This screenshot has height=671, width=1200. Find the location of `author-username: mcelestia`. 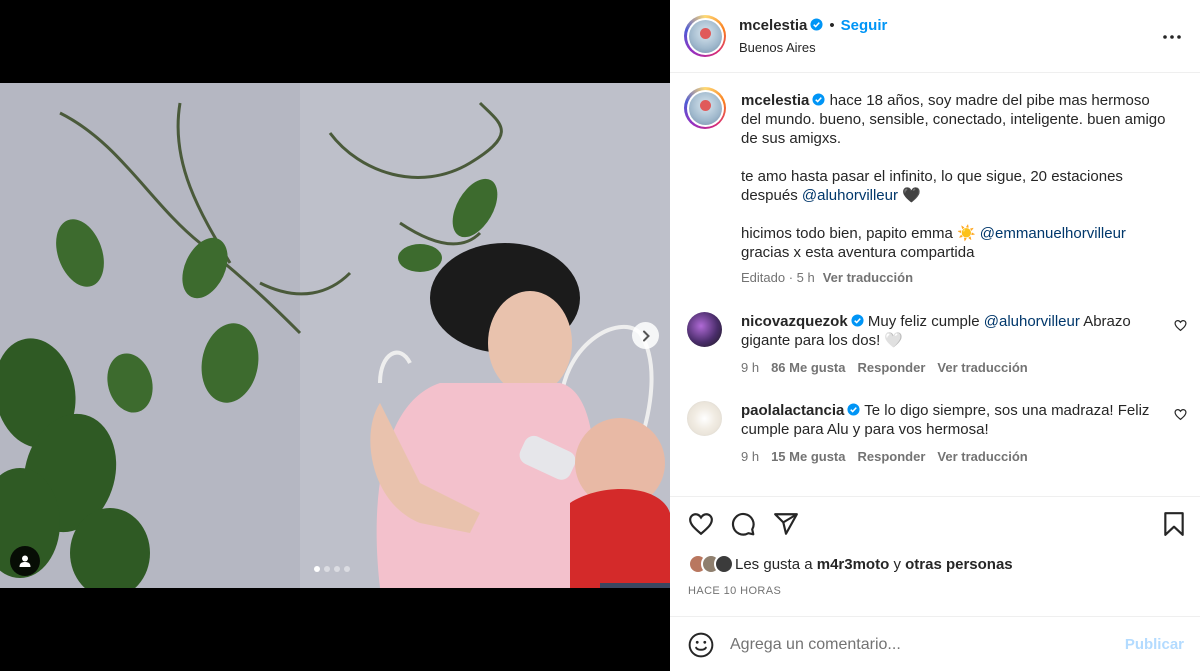

author-username: mcelestia is located at coordinates (773, 25).